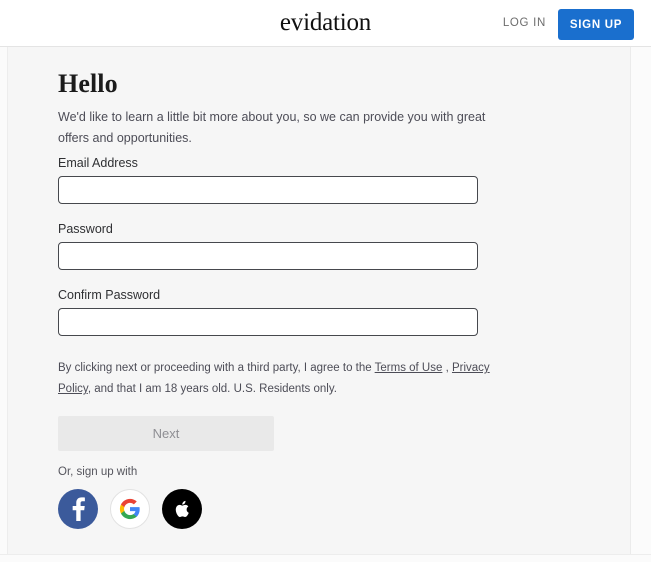 The width and height of the screenshot is (651, 562). Describe the element at coordinates (268, 190) in the screenshot. I see `email-input` at that location.